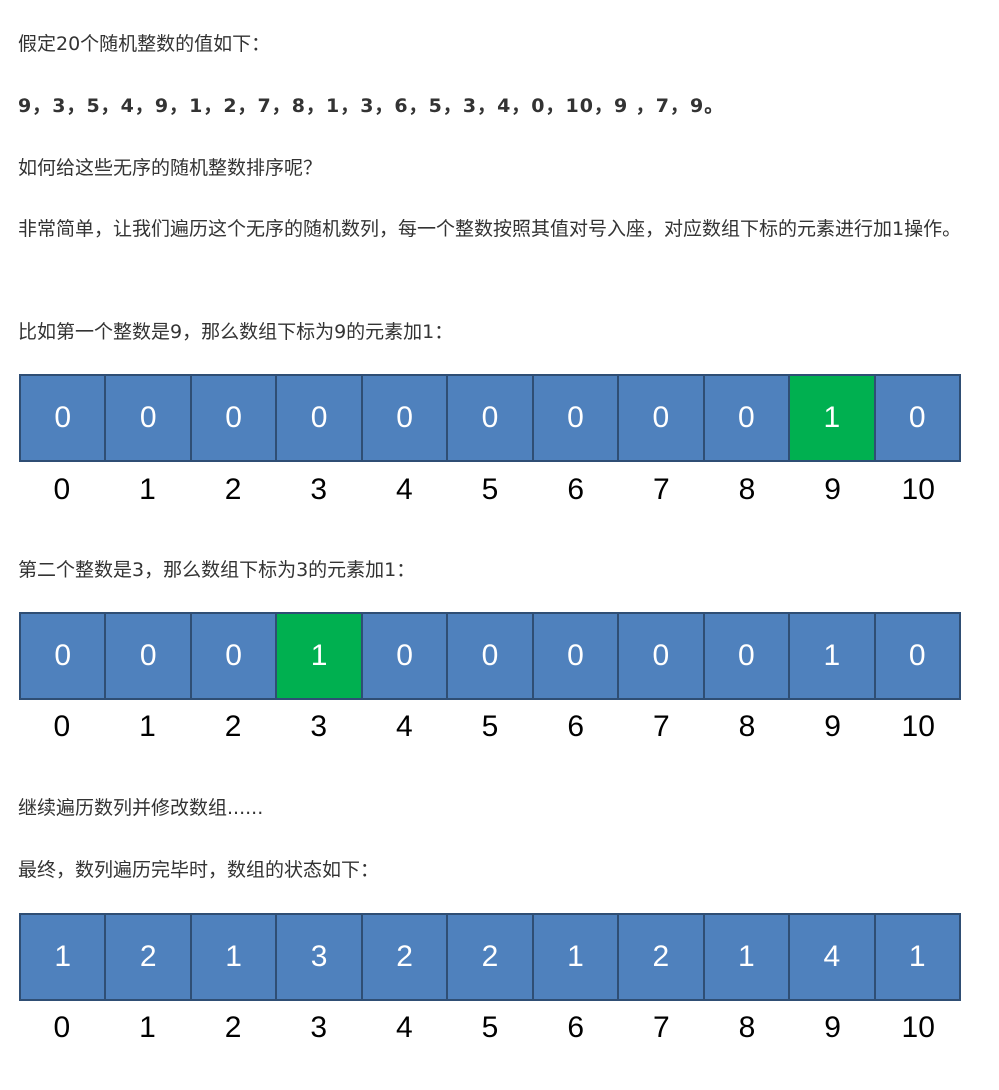  I want to click on array-final: 1 2 1 3 2 2 1 2 1 4 1, so click(490, 957).